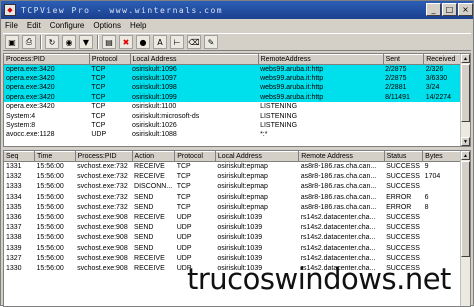 The height and width of the screenshot is (307, 474). What do you see at coordinates (55, 156) in the screenshot?
I see `col-time: Time` at bounding box center [55, 156].